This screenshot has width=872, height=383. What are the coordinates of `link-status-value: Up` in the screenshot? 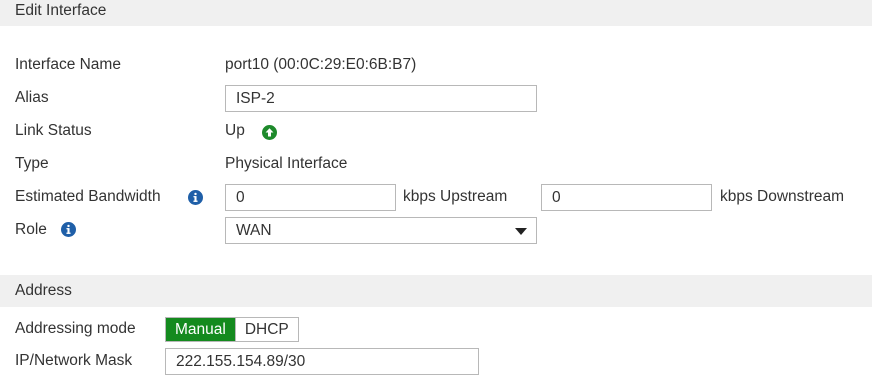 It's located at (235, 130).